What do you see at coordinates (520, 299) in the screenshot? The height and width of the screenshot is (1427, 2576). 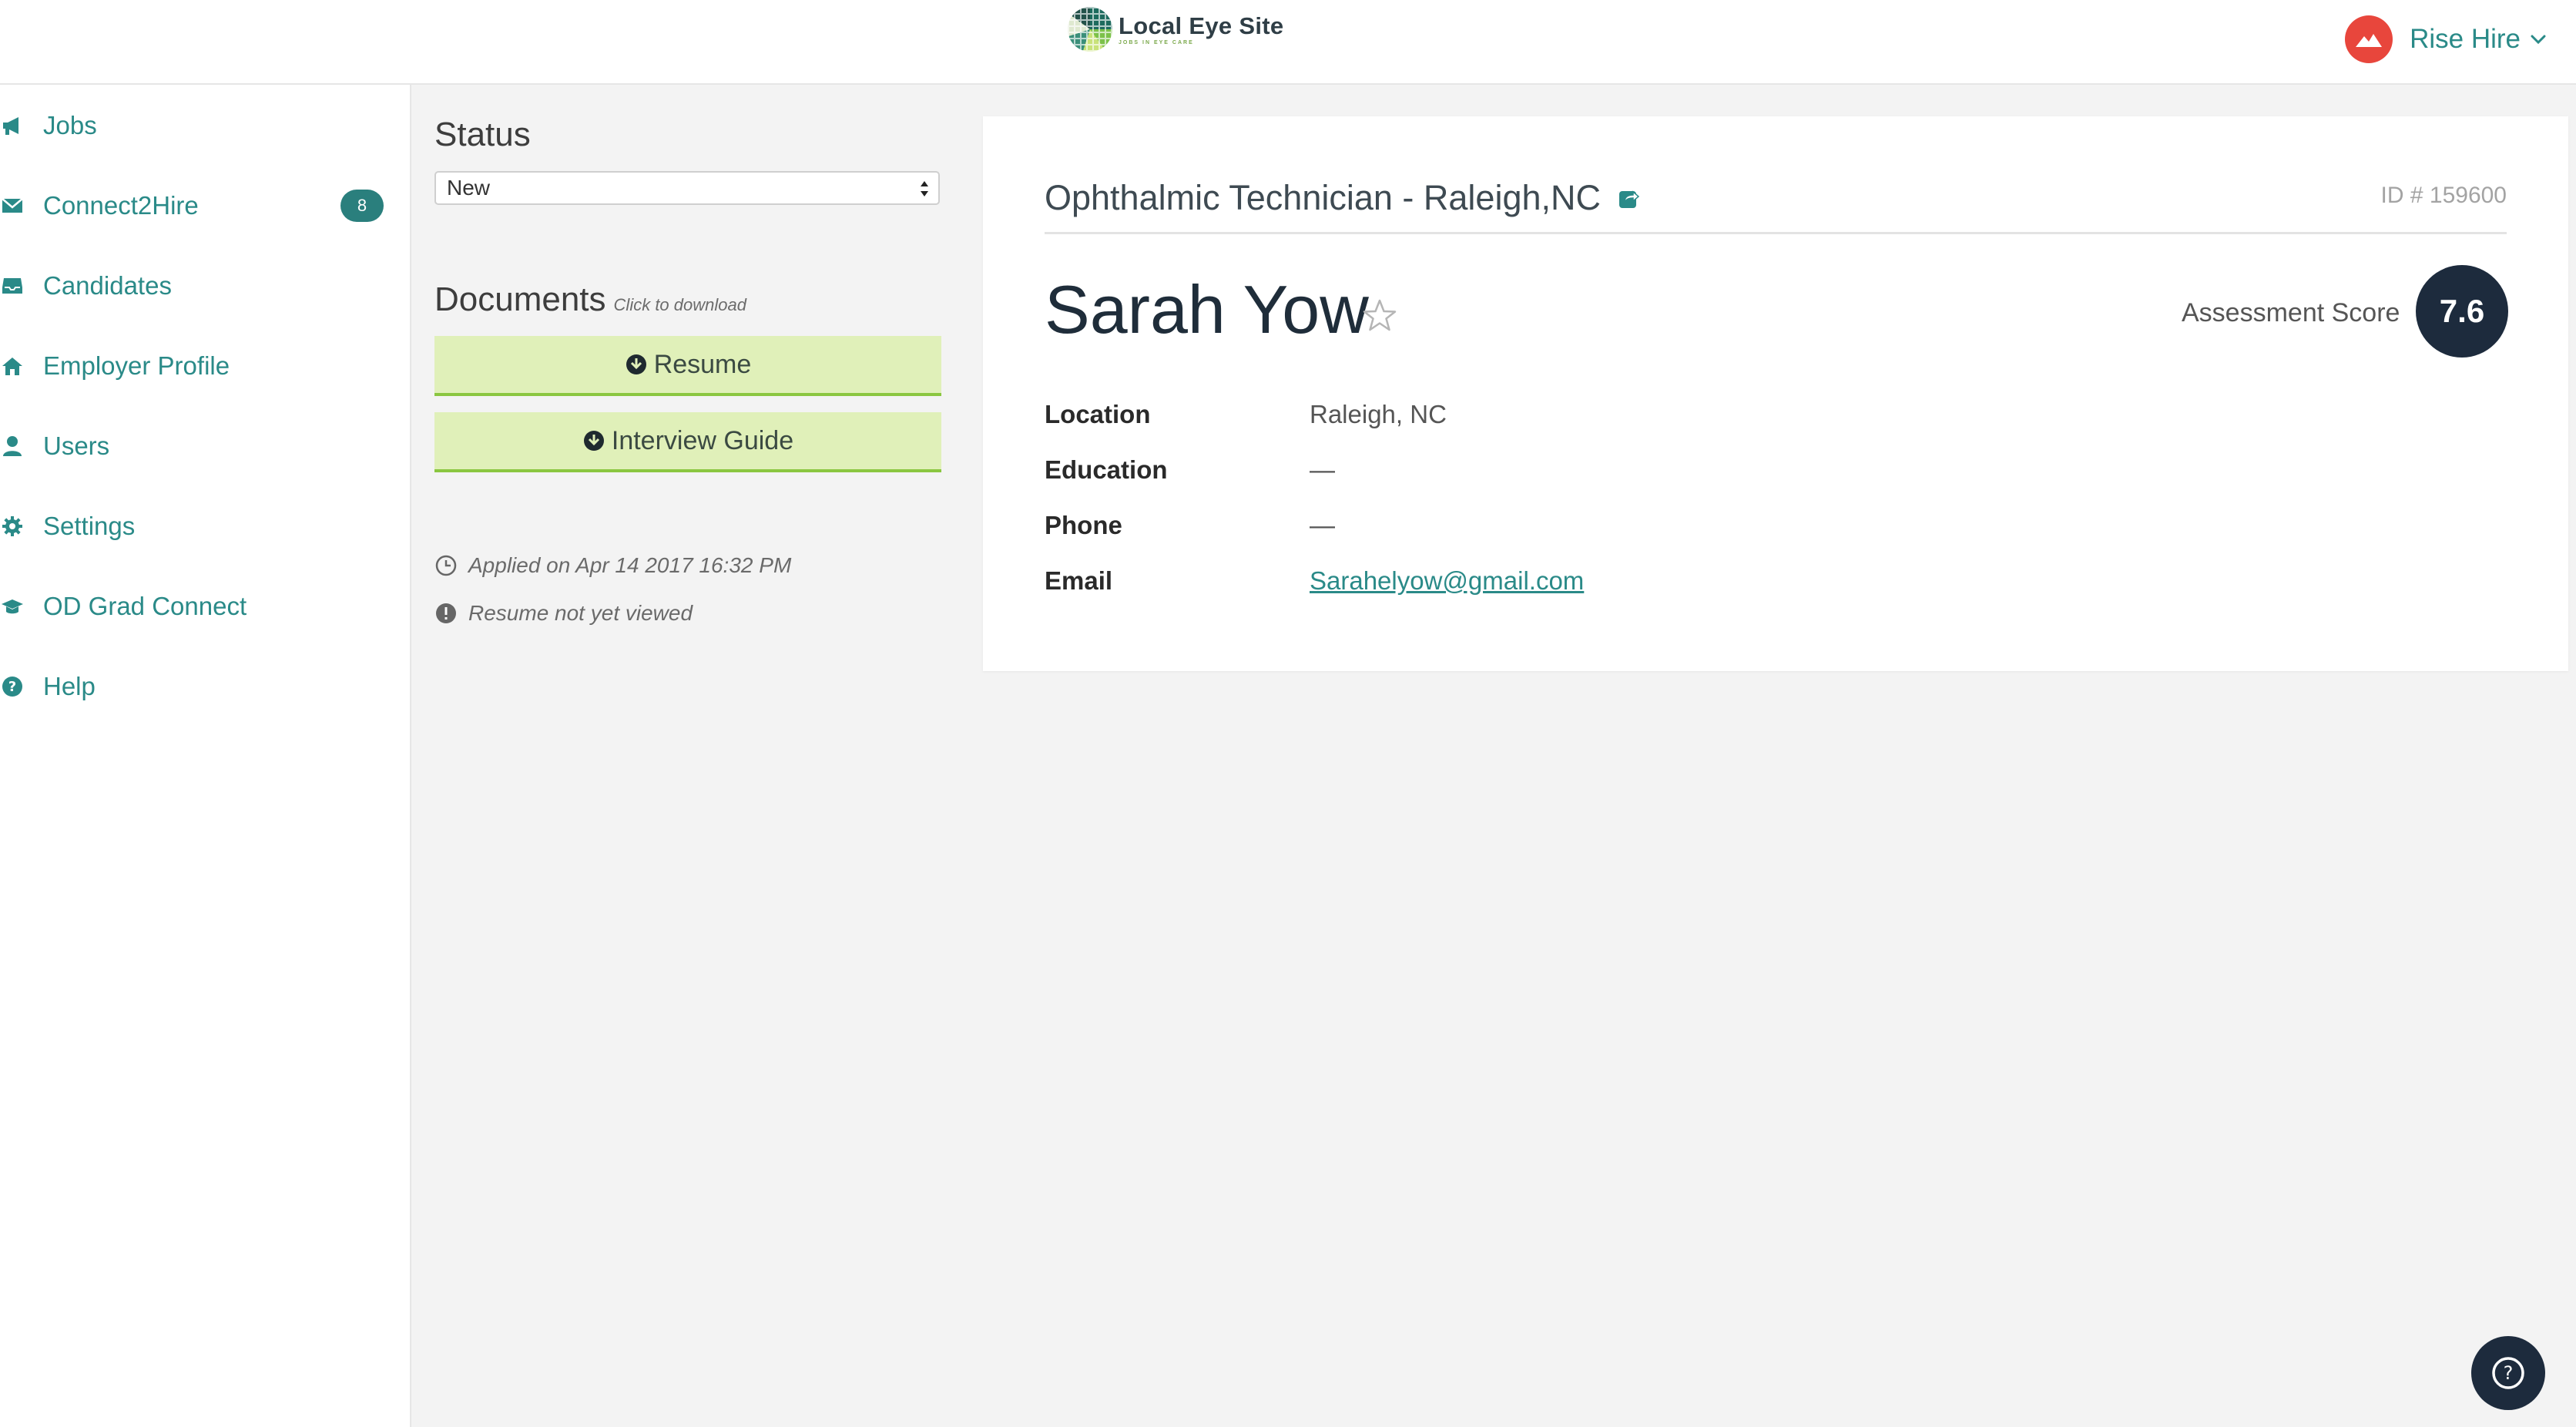 I see `documents-title: Documents` at bounding box center [520, 299].